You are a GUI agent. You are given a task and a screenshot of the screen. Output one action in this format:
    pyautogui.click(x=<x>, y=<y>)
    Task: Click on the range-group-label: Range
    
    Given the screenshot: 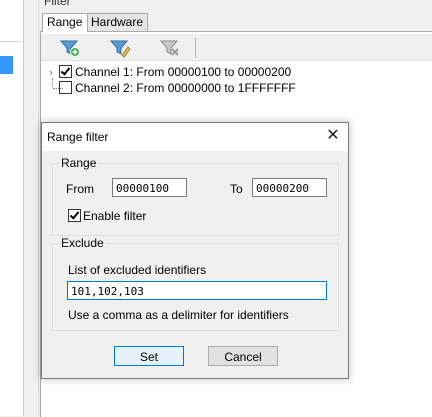 What is the action you would take?
    pyautogui.click(x=79, y=163)
    